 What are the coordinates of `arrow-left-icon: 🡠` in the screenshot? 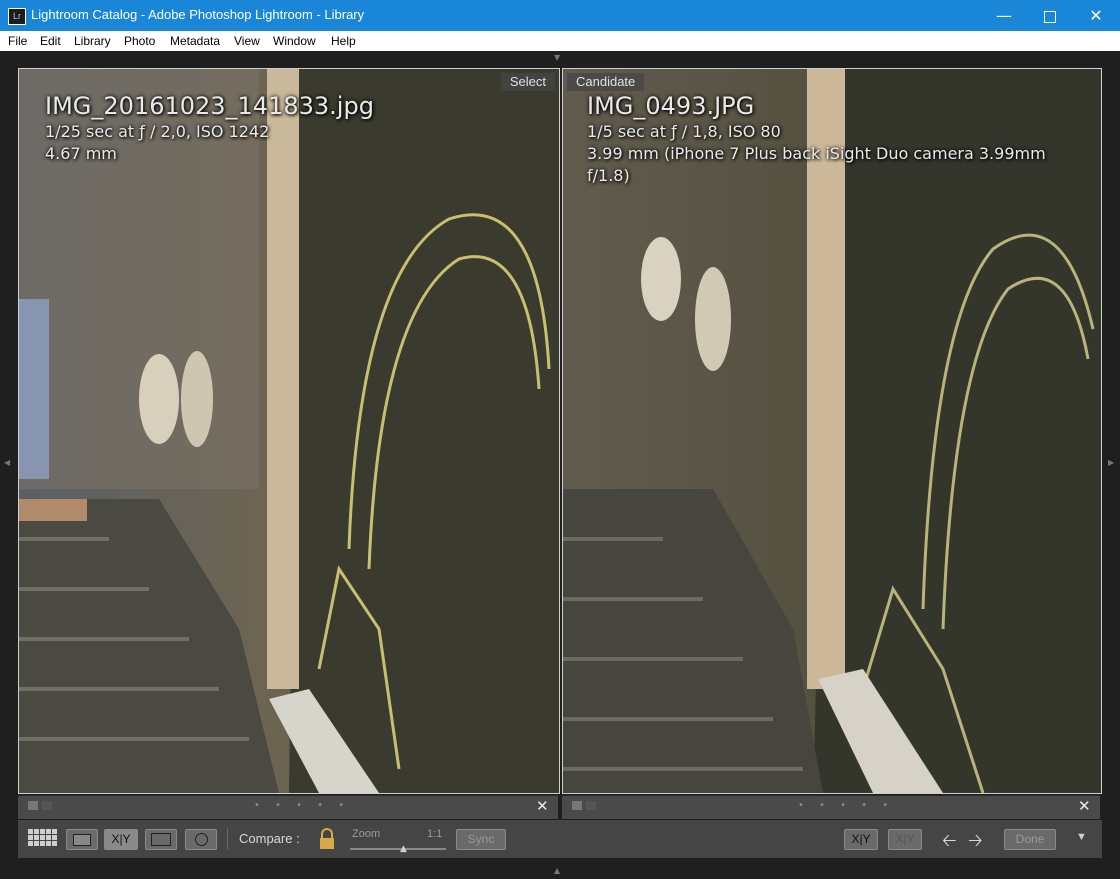 It's located at (949, 843).